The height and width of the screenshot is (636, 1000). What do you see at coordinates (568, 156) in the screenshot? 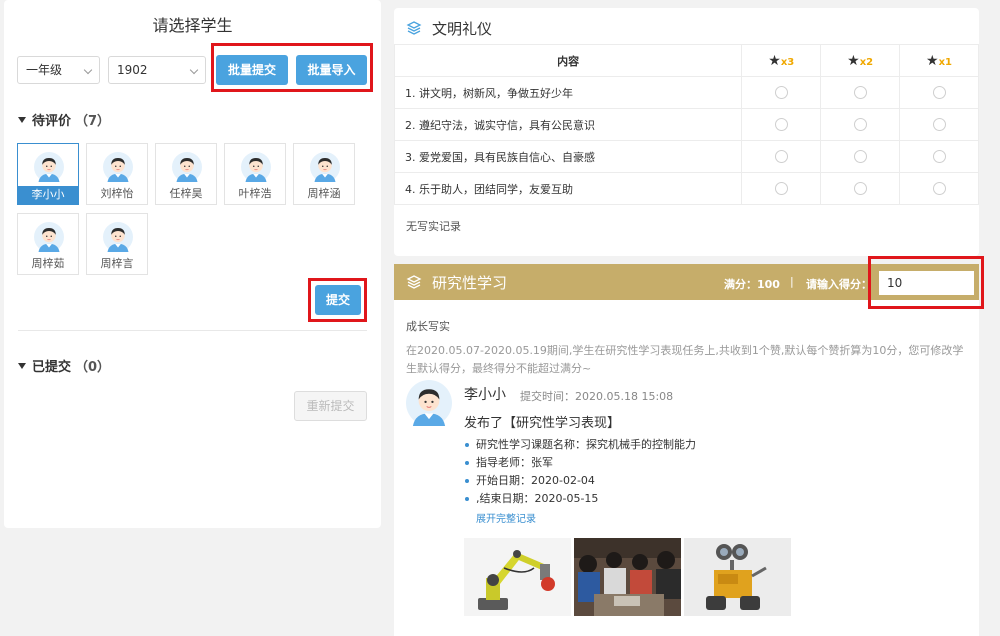
I see `criterion-text: 3. 爱党爱国，具有民族自信心、自豪感` at bounding box center [568, 156].